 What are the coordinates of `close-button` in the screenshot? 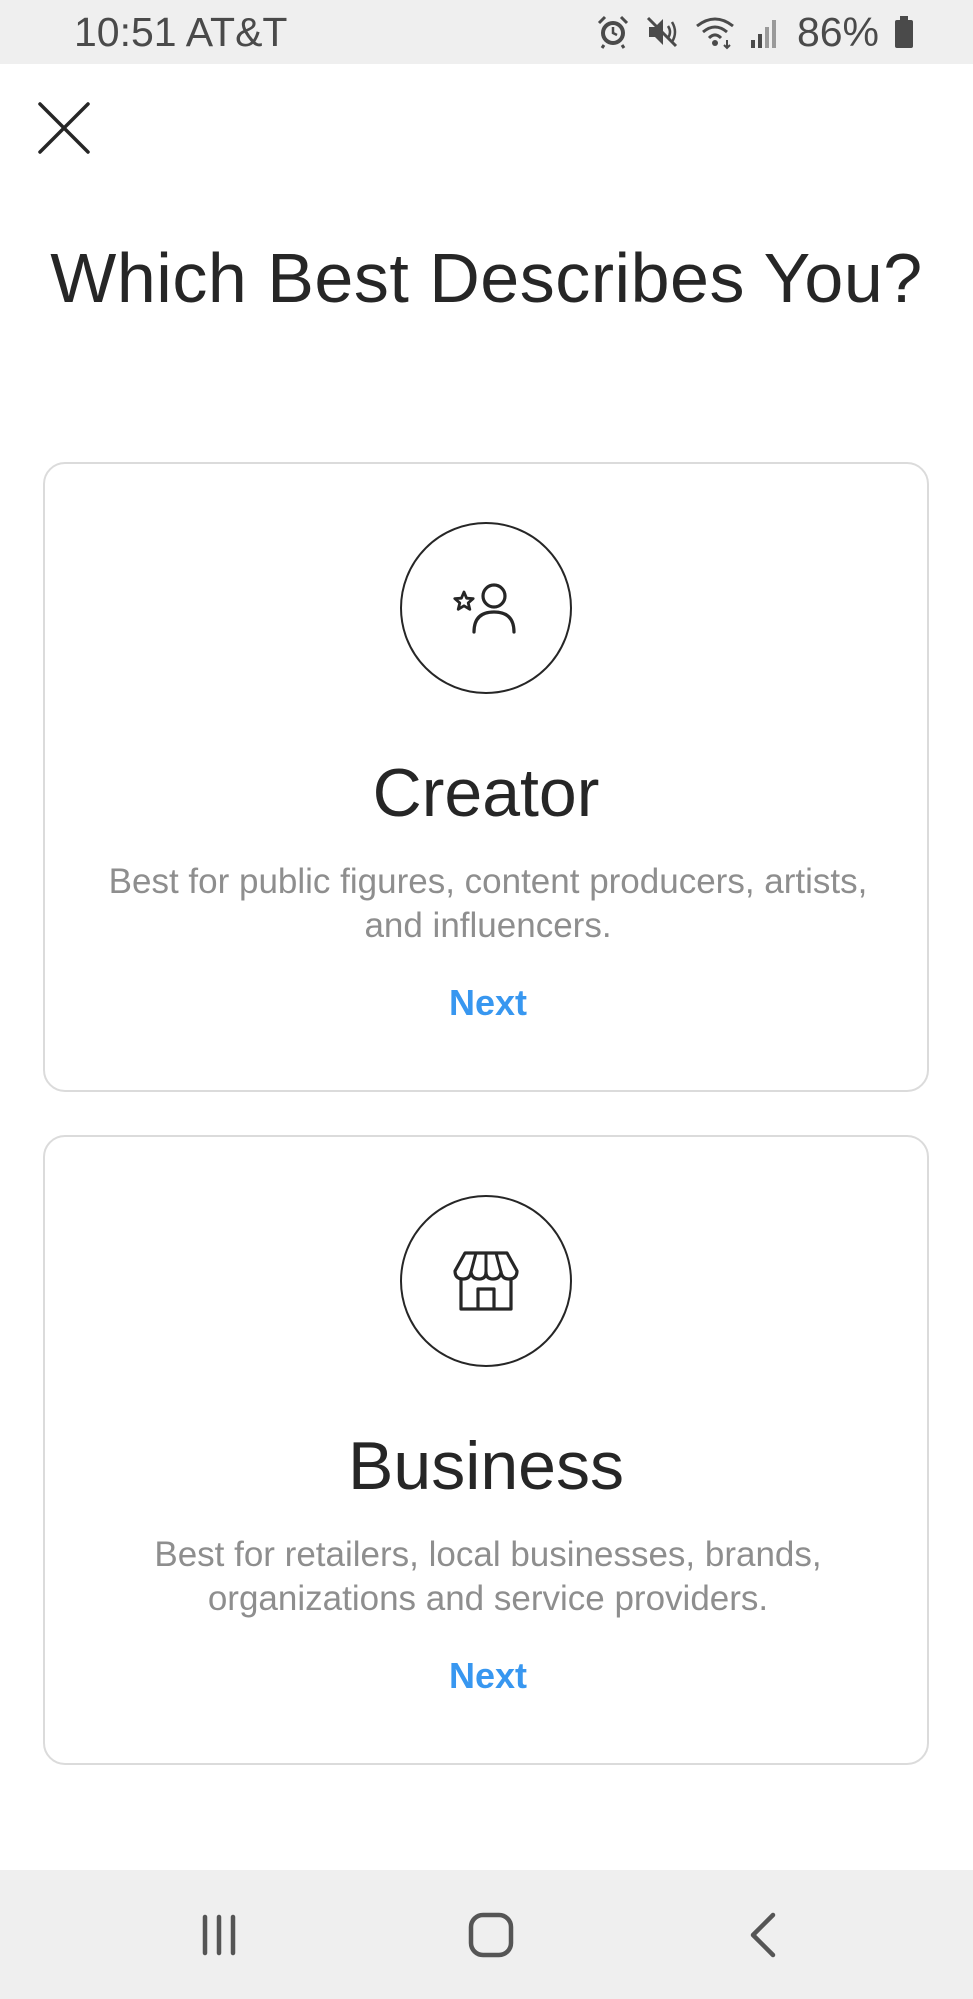 It's located at (64, 128).